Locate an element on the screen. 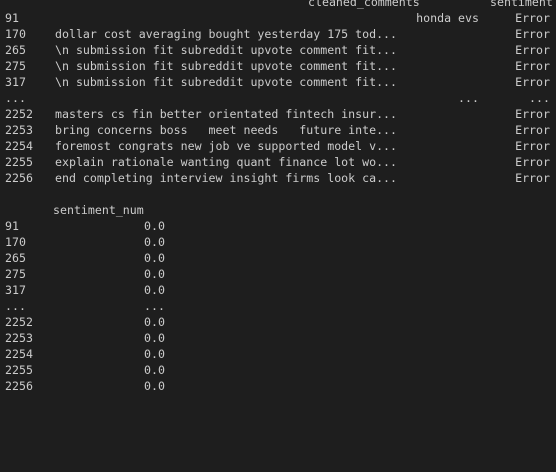 The image size is (556, 472). table-row: 275 0.0 is located at coordinates (278, 274).